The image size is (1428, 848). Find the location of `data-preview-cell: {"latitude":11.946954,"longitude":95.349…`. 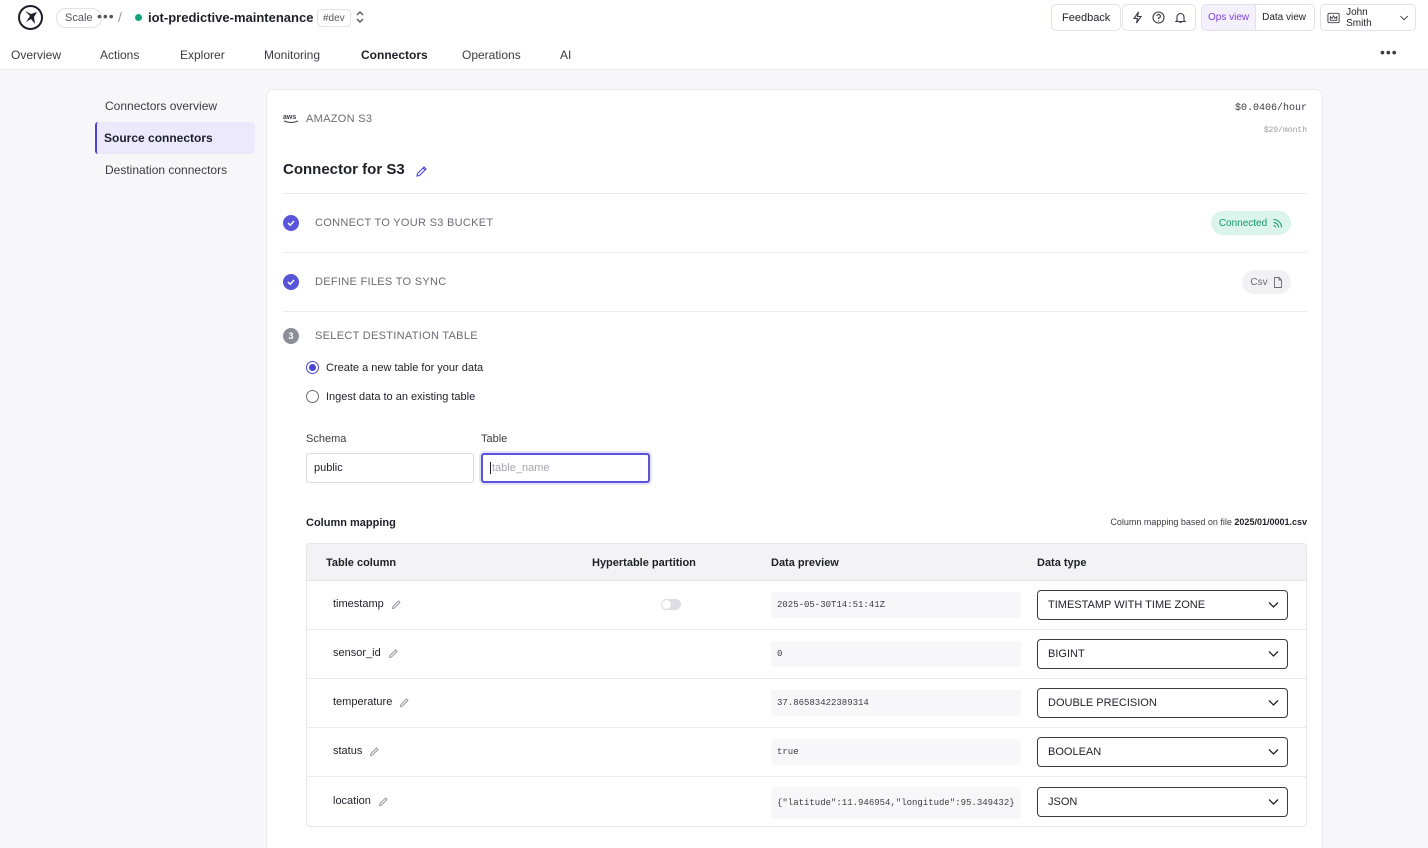

data-preview-cell: {"latitude":11.946954,"longitude":95.349… is located at coordinates (896, 803).